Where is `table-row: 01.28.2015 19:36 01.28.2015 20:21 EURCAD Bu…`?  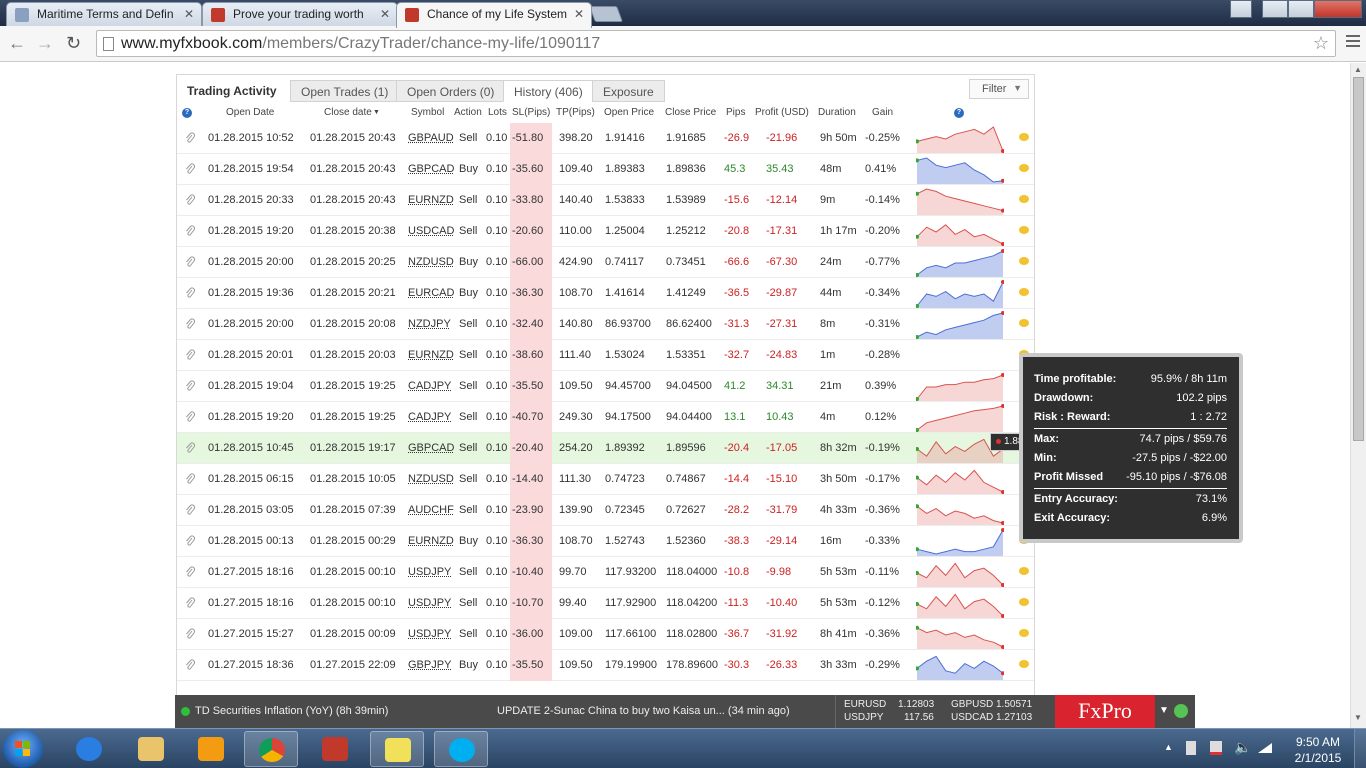
table-row: 01.28.2015 19:36 01.28.2015 20:21 EURCAD Bu… is located at coordinates (605, 293).